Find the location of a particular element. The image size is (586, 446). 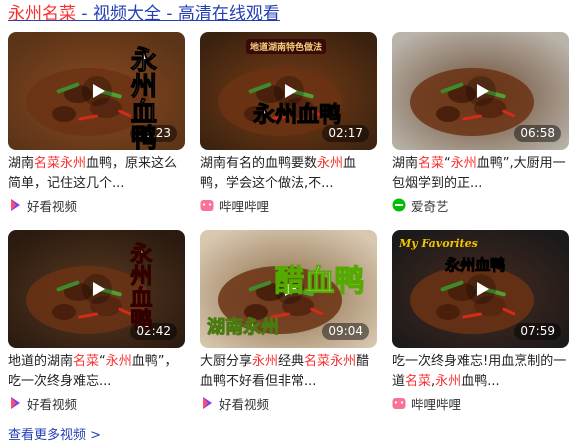

video-thumbnail: 02:17 地道湖南特色做法 永州血鸭 is located at coordinates (288, 91).